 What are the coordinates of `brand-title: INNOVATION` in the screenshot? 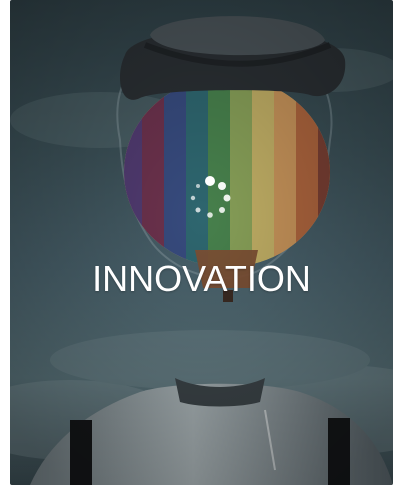 It's located at (201, 278).